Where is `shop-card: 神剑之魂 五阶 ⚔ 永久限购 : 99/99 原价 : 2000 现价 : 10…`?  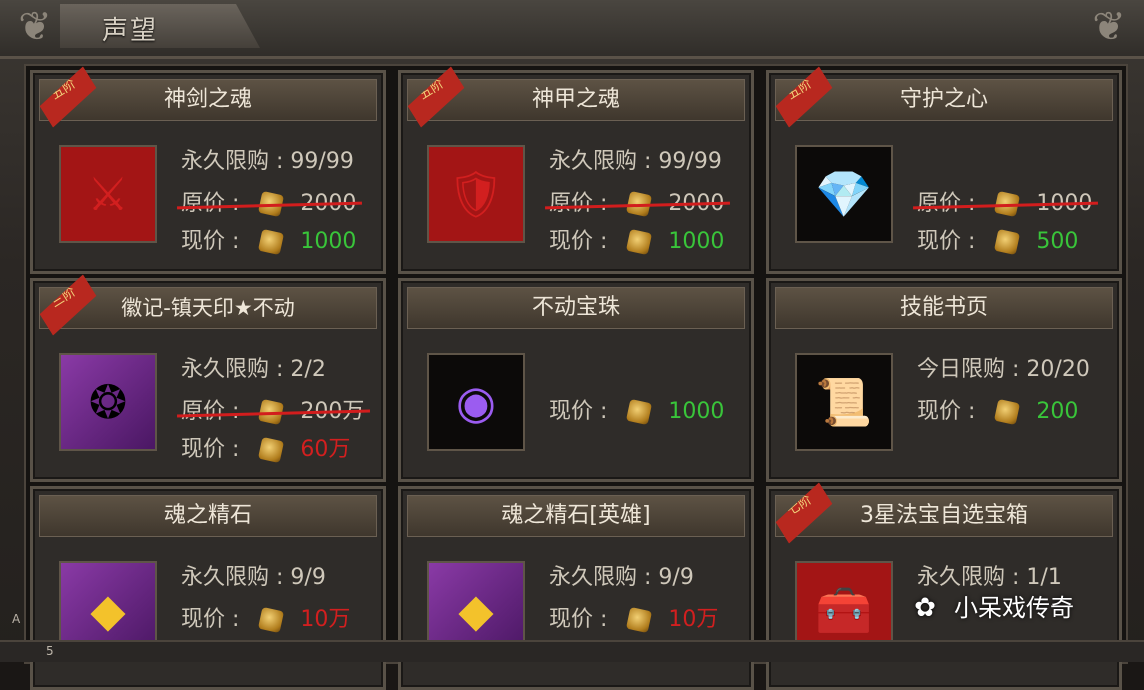
shop-card: 神剑之魂 五阶 ⚔ 永久限购 : 99/99 原价 : 2000 现价 : 10… is located at coordinates (208, 172).